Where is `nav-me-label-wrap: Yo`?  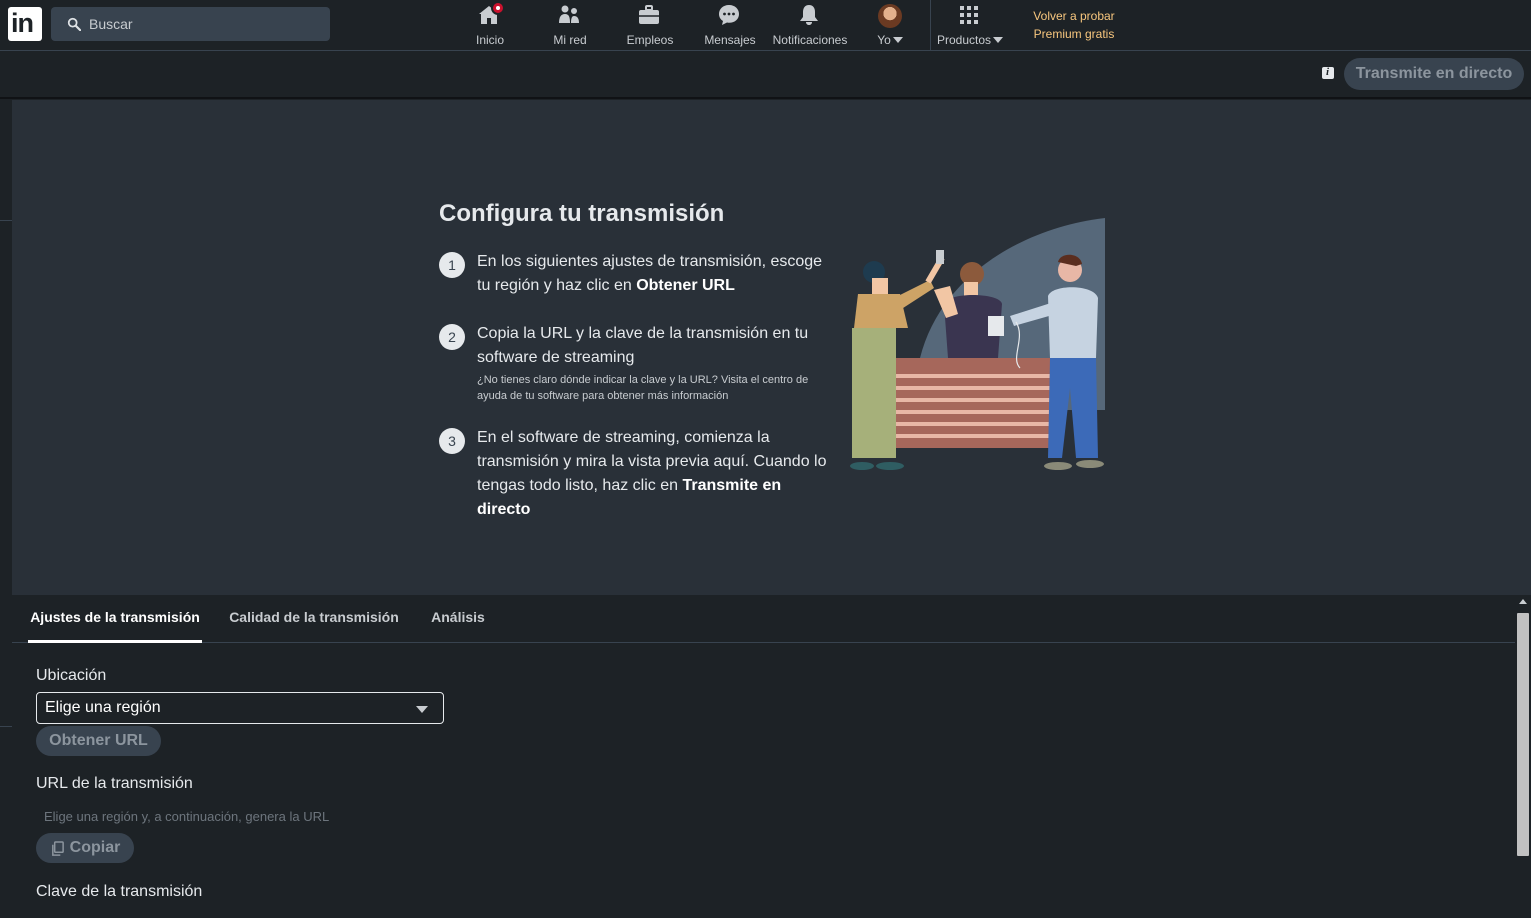
nav-me-label-wrap: Yo is located at coordinates (890, 40).